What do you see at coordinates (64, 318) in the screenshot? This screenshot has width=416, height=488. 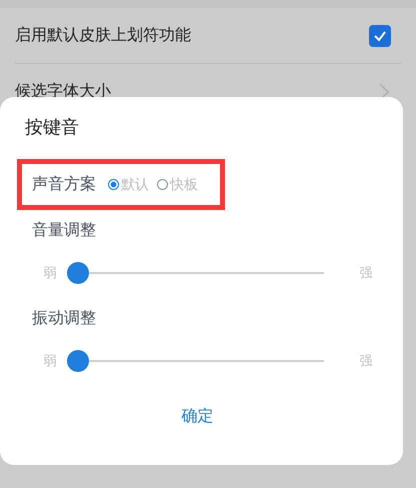 I see `slider-label: 振动调整` at bounding box center [64, 318].